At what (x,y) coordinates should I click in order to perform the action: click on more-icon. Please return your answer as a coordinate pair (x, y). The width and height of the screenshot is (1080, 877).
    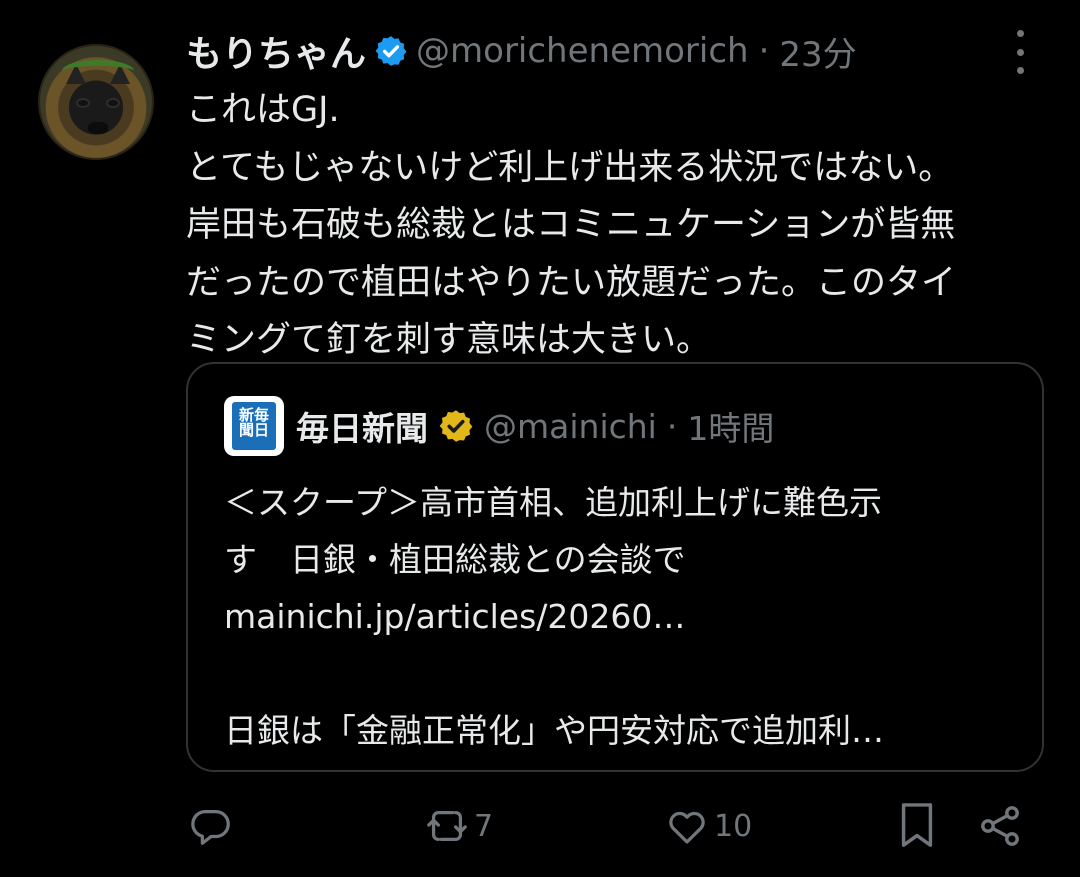
    Looking at the image, I should click on (1020, 52).